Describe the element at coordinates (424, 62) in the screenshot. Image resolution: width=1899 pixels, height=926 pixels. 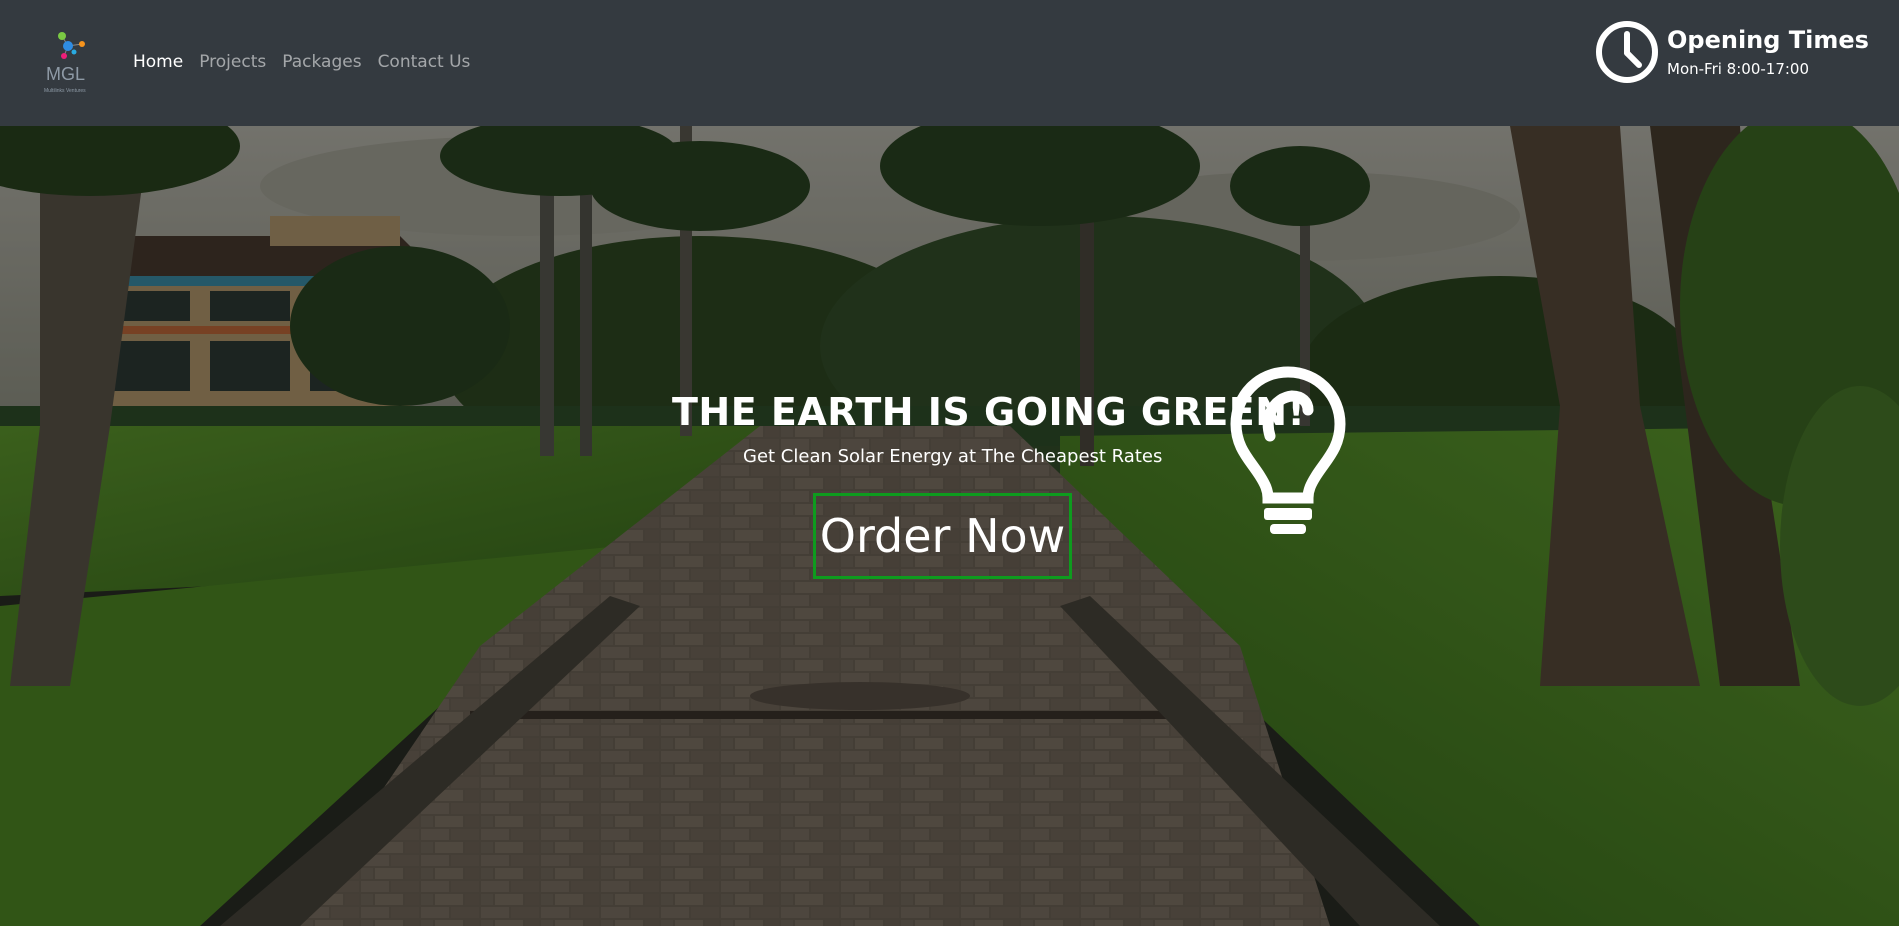
I see `nav-link-contact-us: Contact Us` at that location.